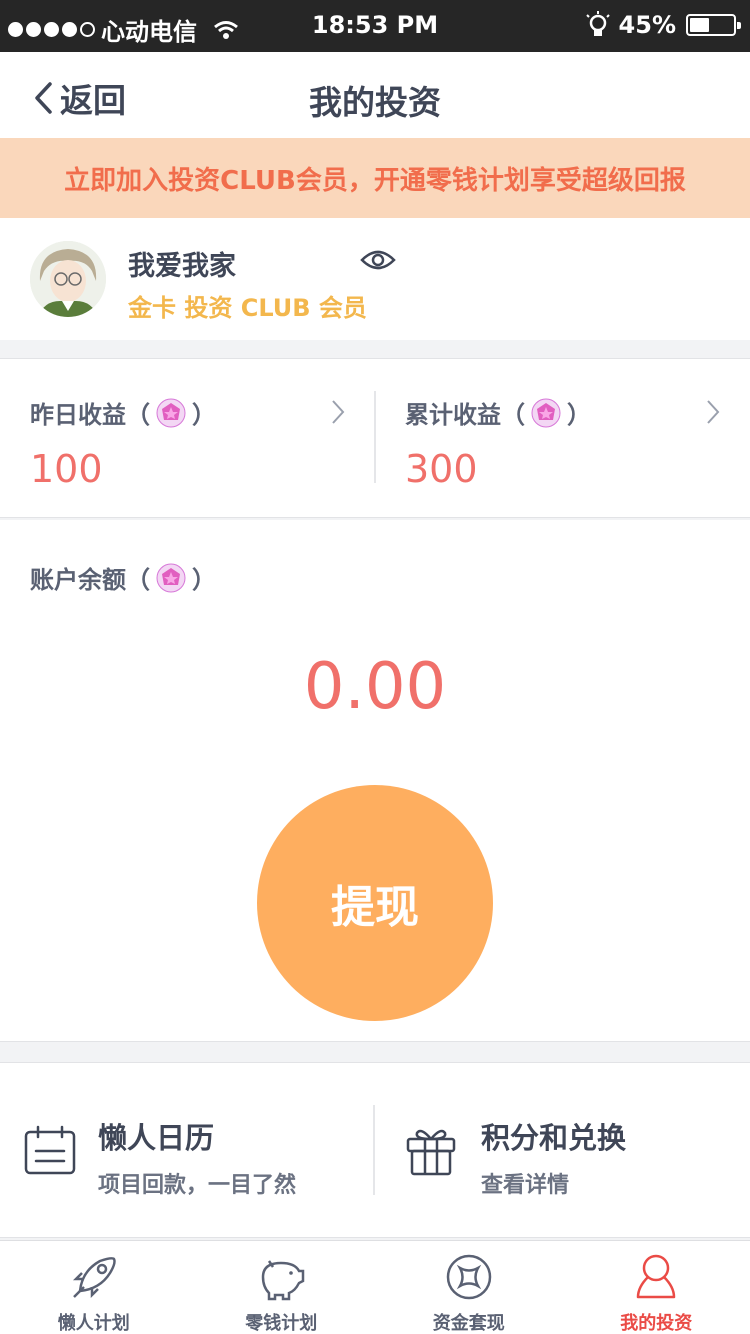  I want to click on tab-bar: 懒人计划 零钱计划 资金套现 我的投资, so click(375, 1287).